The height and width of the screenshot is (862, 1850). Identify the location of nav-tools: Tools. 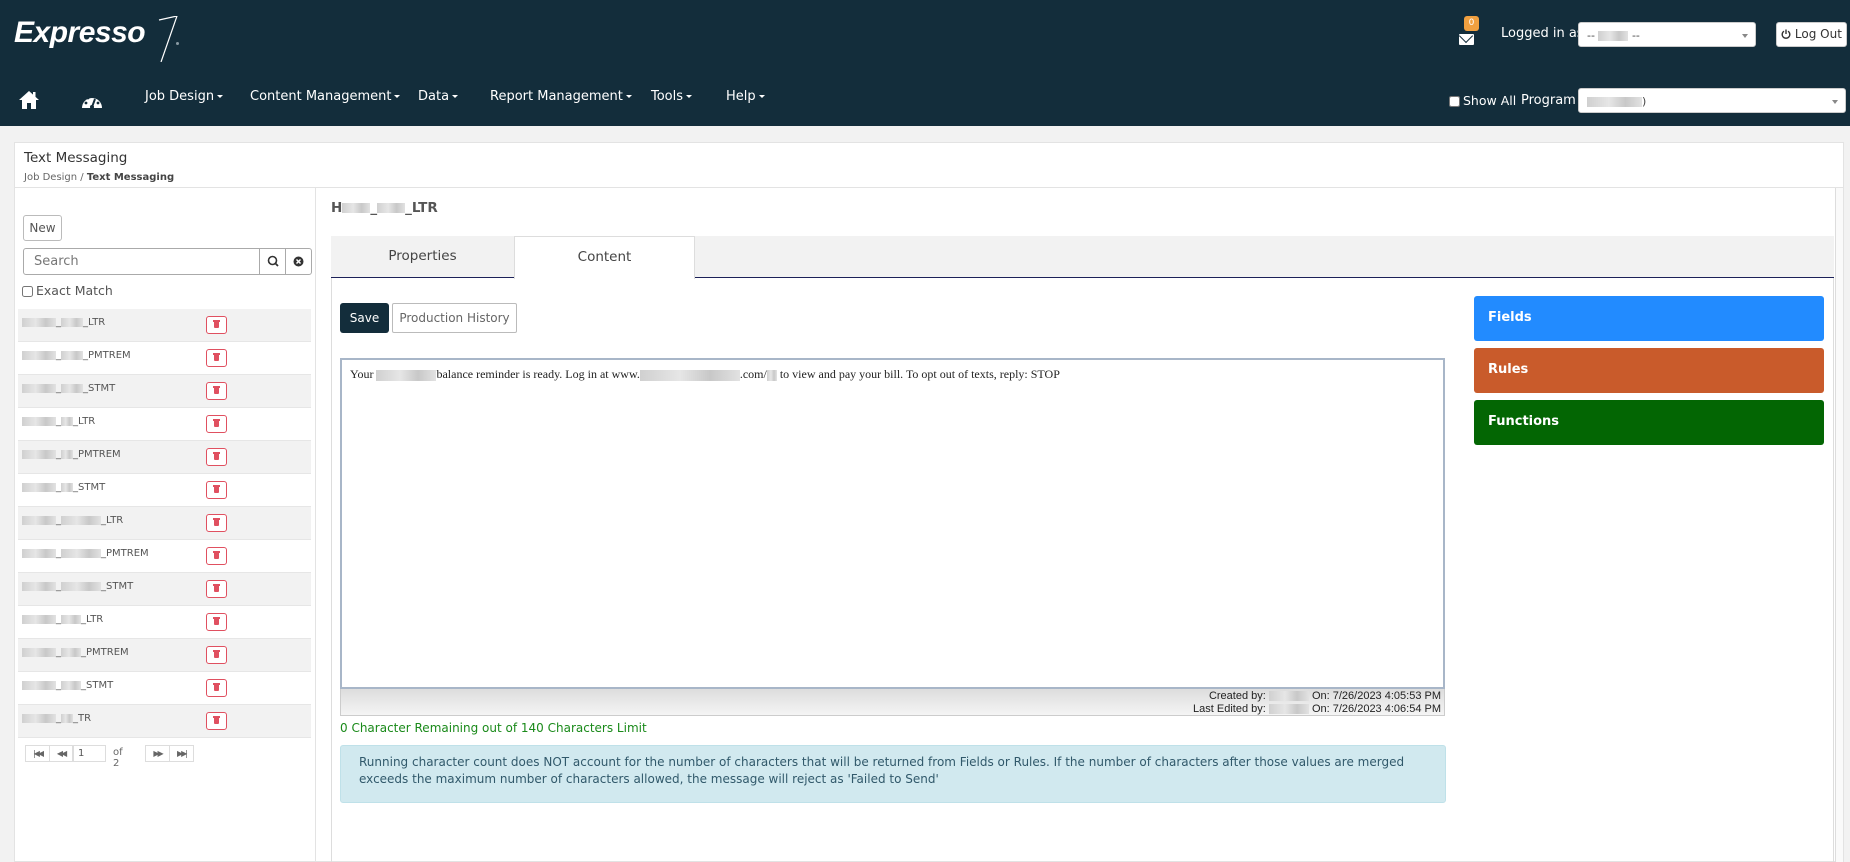
(672, 96).